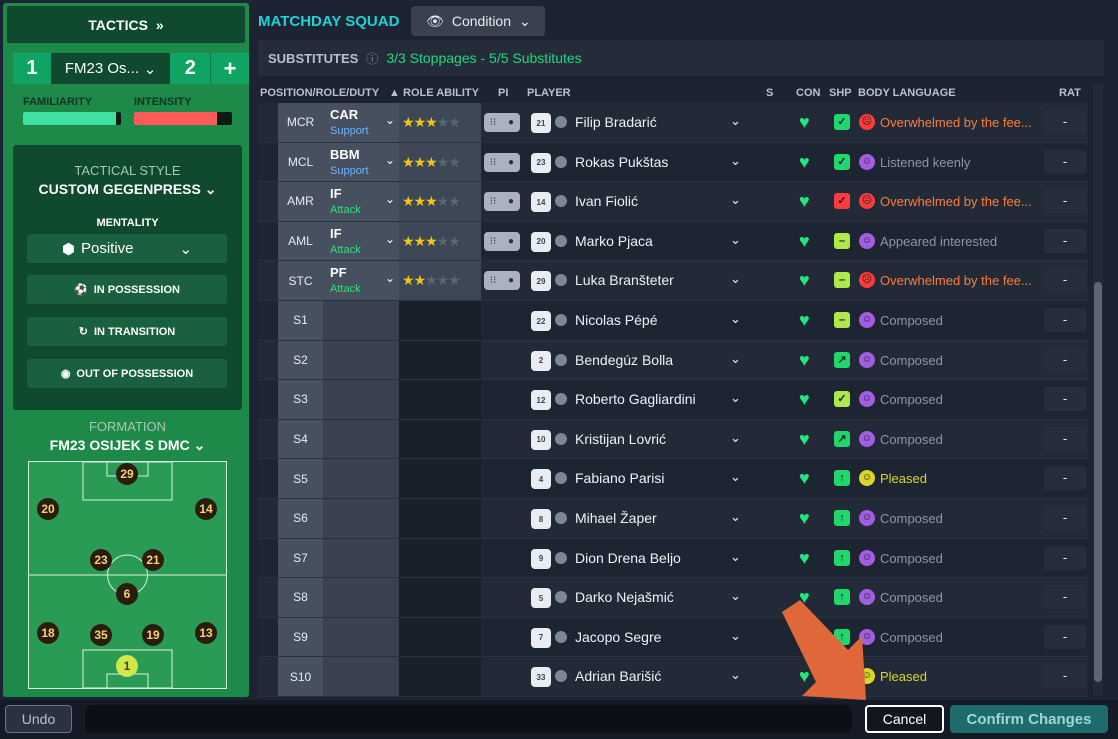 The width and height of the screenshot is (1118, 739). What do you see at coordinates (616, 122) in the screenshot?
I see `player-name: Filip Bradarić` at bounding box center [616, 122].